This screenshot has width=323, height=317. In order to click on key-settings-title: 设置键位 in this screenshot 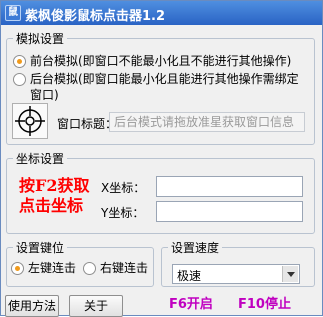, I will do `click(40, 247)`.